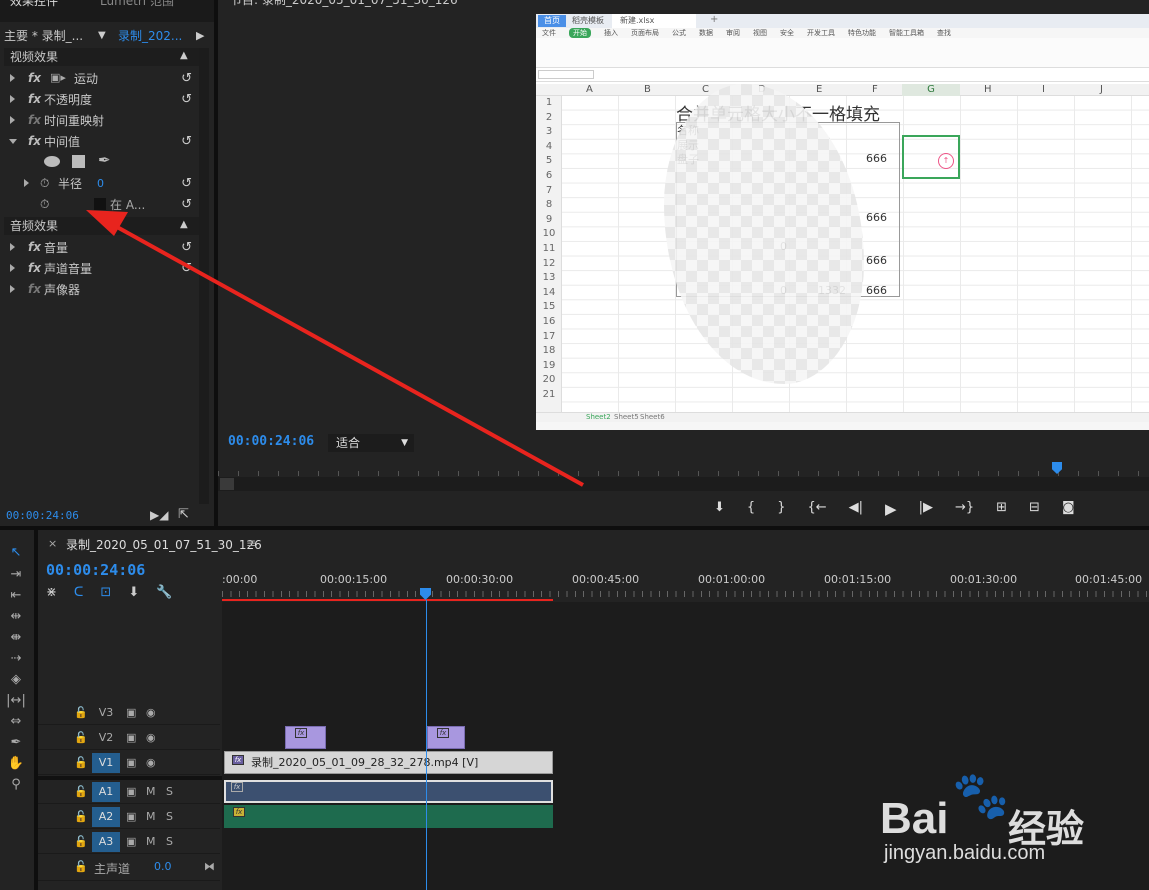 The image size is (1149, 890). Describe the element at coordinates (388, 816) in the screenshot. I see `audio-clip-a2: fx` at that location.